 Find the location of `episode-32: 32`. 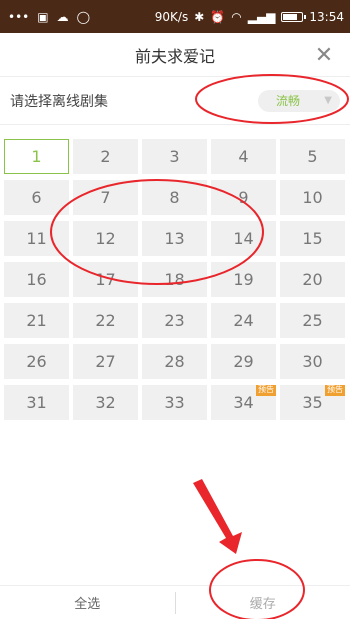

episode-32: 32 is located at coordinates (105, 402).